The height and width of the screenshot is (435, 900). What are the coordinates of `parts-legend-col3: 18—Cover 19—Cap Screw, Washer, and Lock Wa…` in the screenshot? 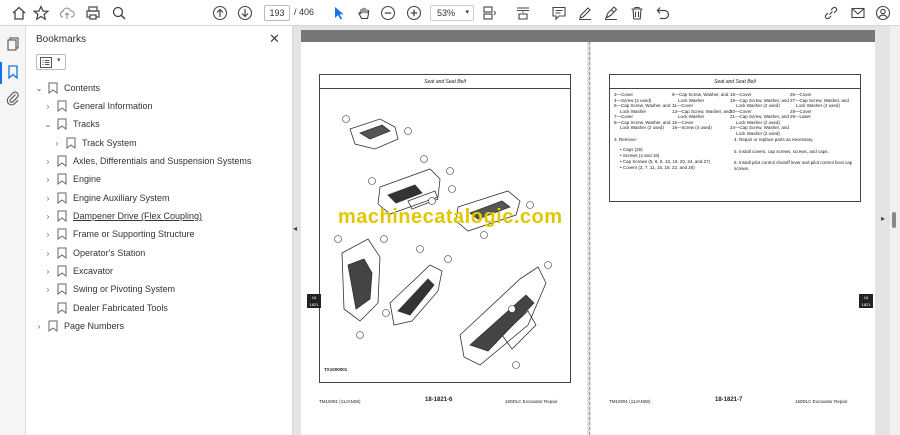 It's located at (759, 114).